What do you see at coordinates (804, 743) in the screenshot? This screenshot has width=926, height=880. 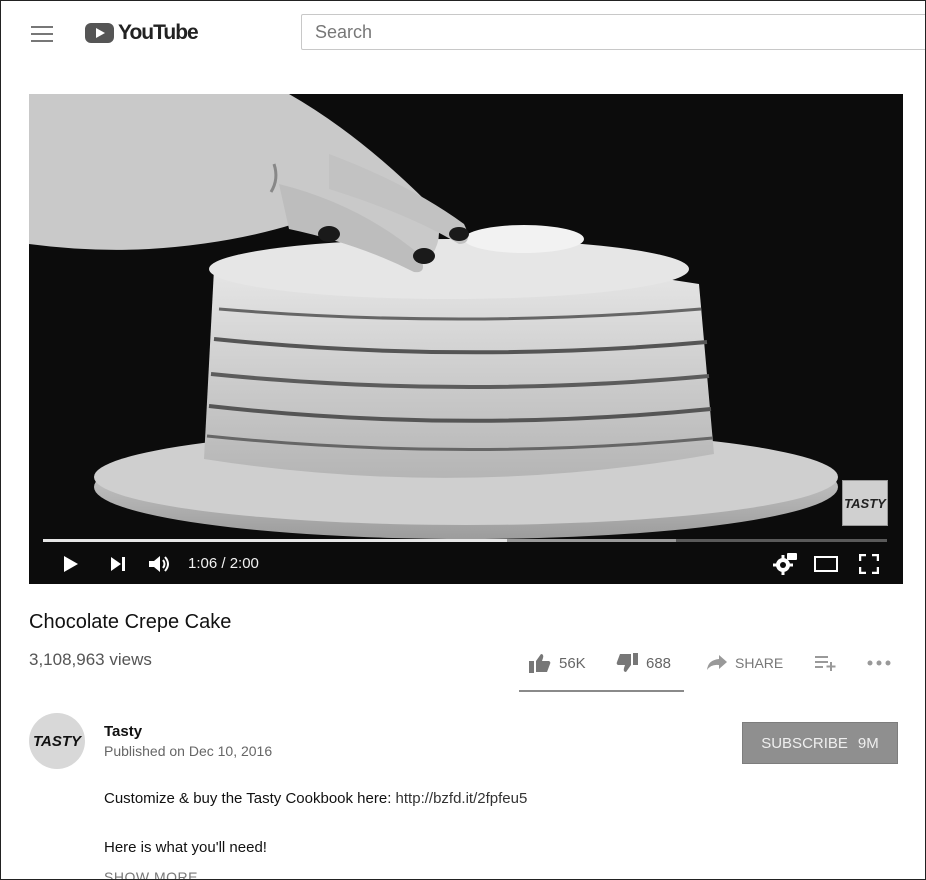 I see `subscribe-label: SUBSCRIBE` at bounding box center [804, 743].